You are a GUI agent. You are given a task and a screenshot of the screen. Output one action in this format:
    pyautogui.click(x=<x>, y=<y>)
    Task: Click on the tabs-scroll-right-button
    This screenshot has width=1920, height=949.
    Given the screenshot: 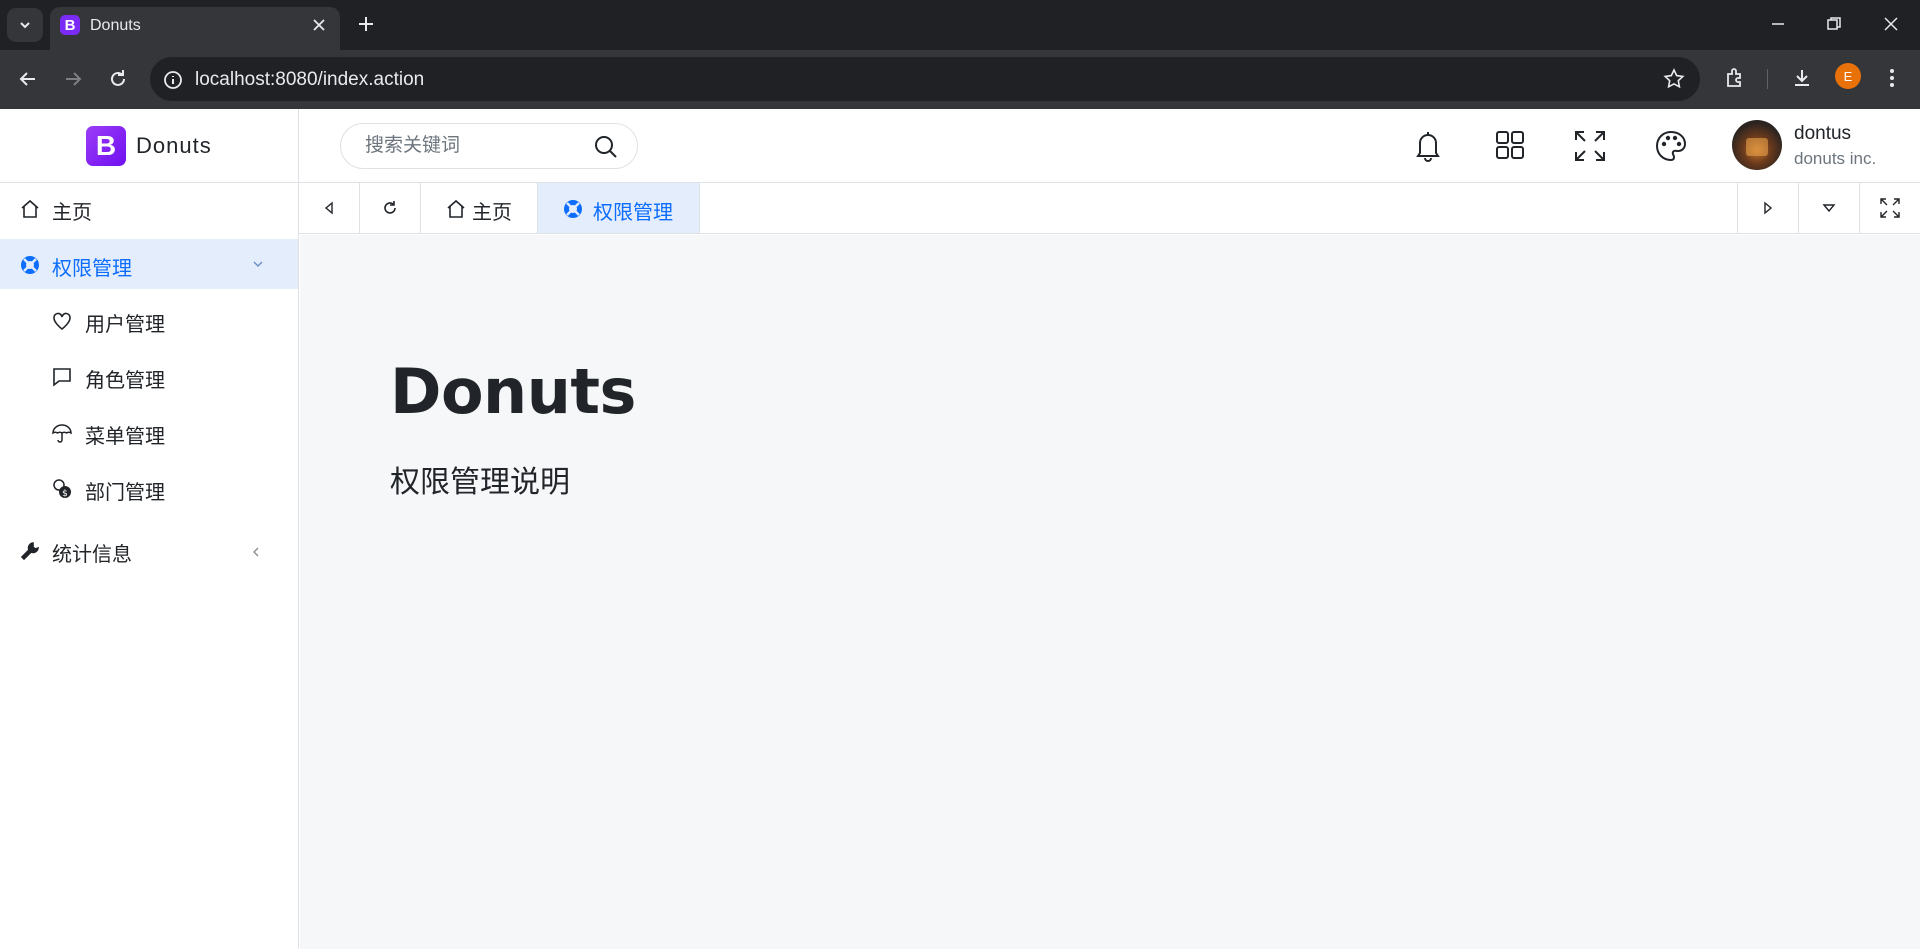 What is the action you would take?
    pyautogui.click(x=1767, y=208)
    